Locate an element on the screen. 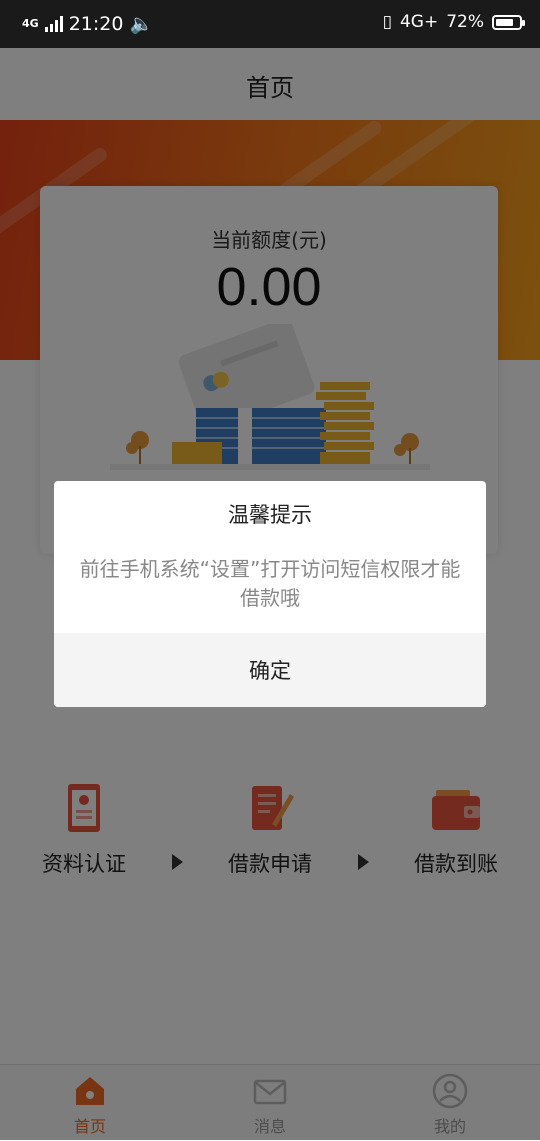 The height and width of the screenshot is (1141, 540). battery-percent: 72% is located at coordinates (465, 22).